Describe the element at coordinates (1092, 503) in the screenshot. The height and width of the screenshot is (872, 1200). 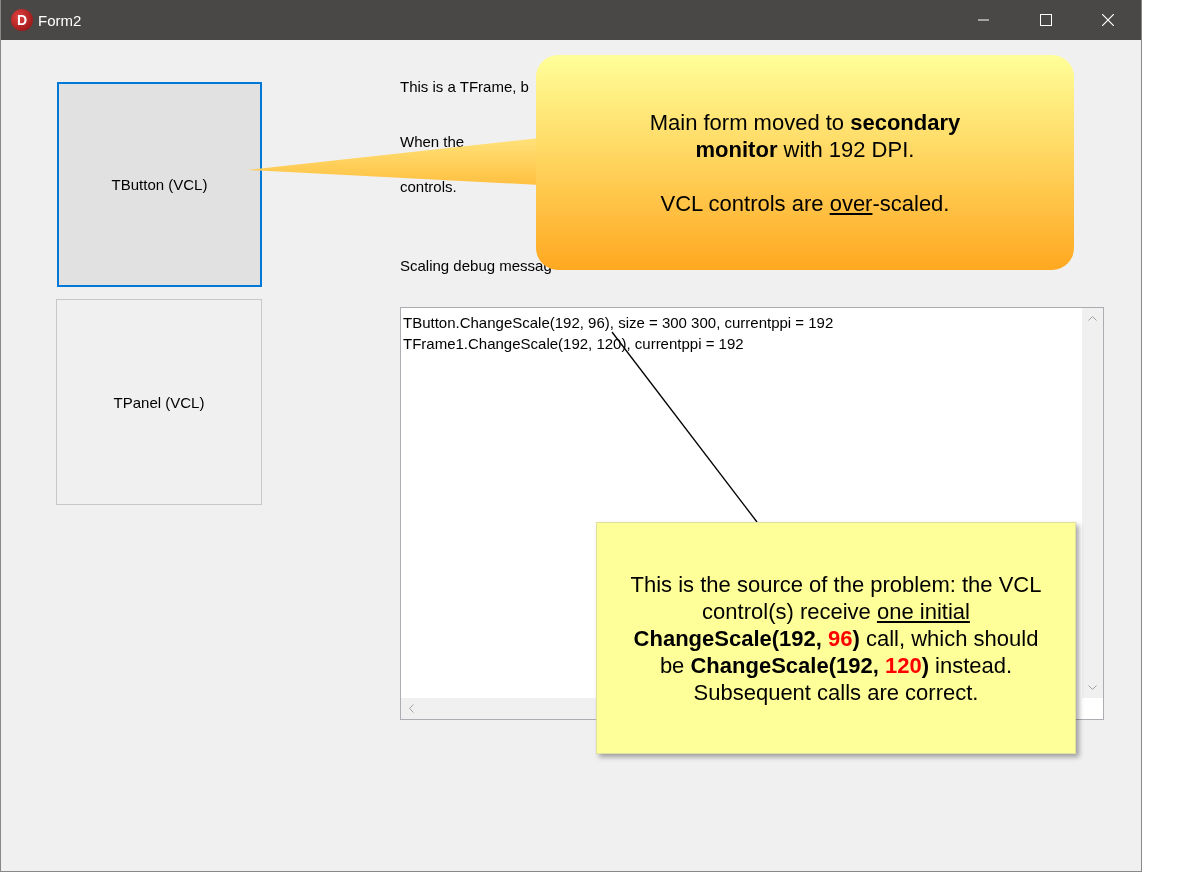
I see `vertical-scrollbar` at that location.